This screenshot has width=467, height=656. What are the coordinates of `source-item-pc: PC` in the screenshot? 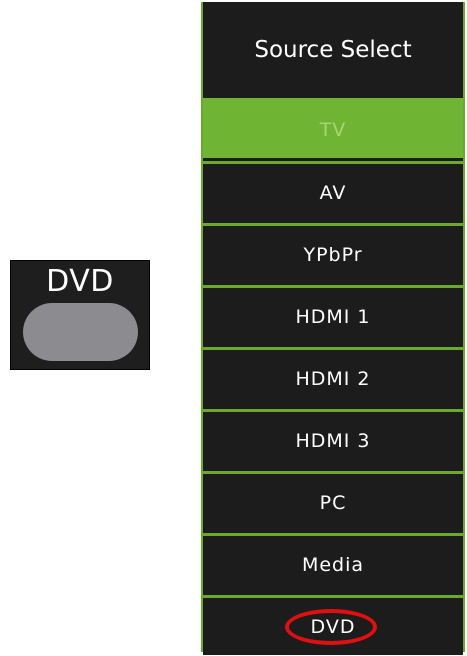 It's located at (333, 501).